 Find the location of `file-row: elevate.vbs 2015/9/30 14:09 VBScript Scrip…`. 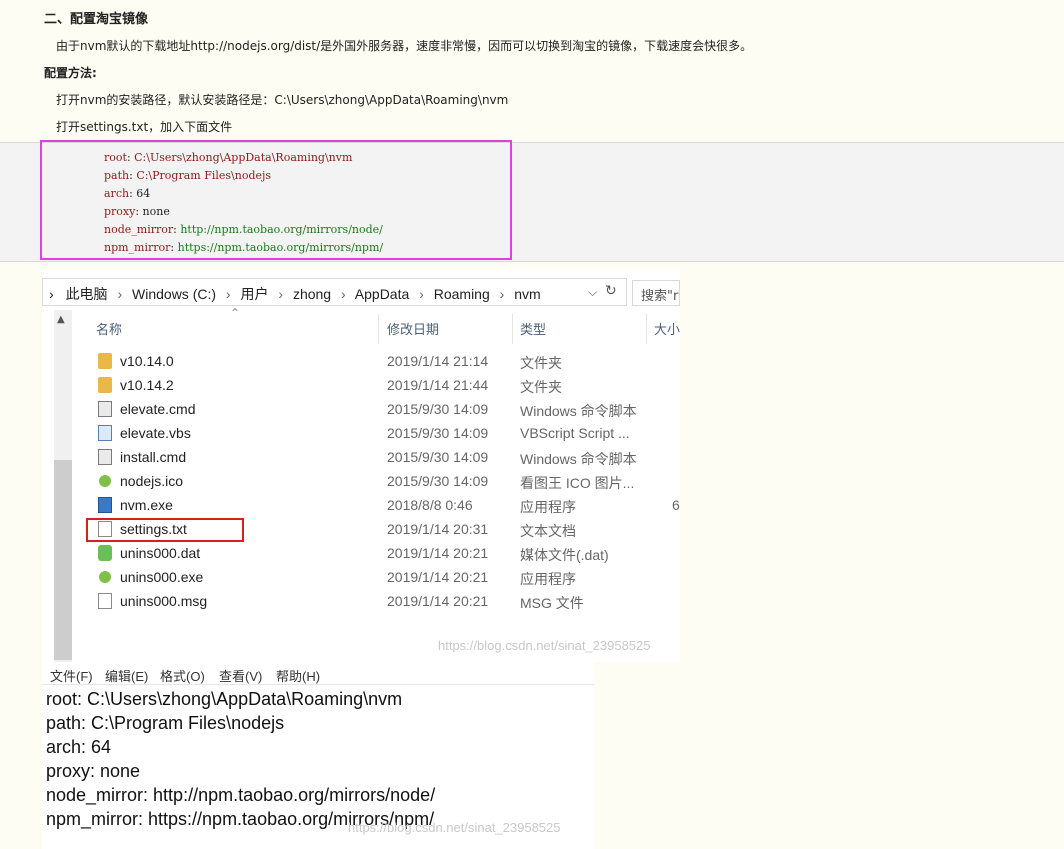

file-row: elevate.vbs 2015/9/30 14:09 VBScript Scrip… is located at coordinates (384, 433).